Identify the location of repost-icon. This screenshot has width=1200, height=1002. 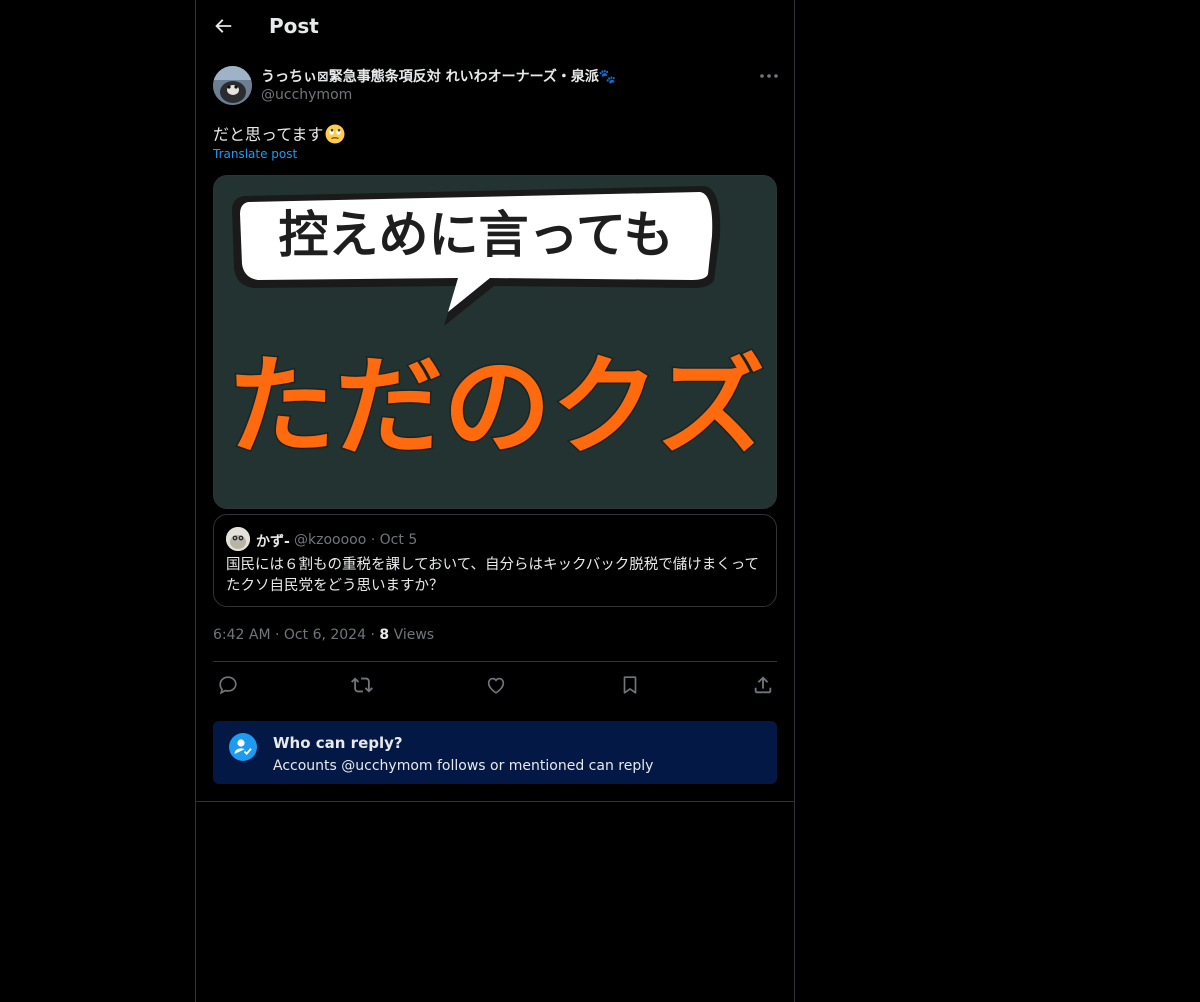
(362, 685).